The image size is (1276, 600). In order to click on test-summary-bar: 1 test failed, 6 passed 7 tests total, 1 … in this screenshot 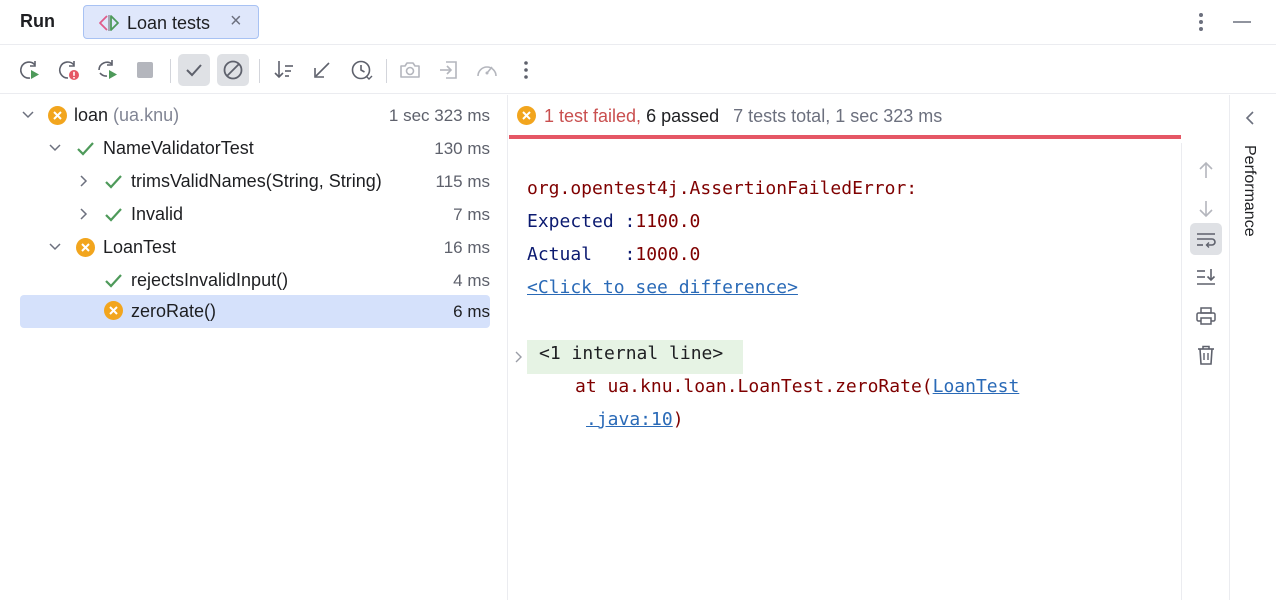, I will do `click(845, 117)`.